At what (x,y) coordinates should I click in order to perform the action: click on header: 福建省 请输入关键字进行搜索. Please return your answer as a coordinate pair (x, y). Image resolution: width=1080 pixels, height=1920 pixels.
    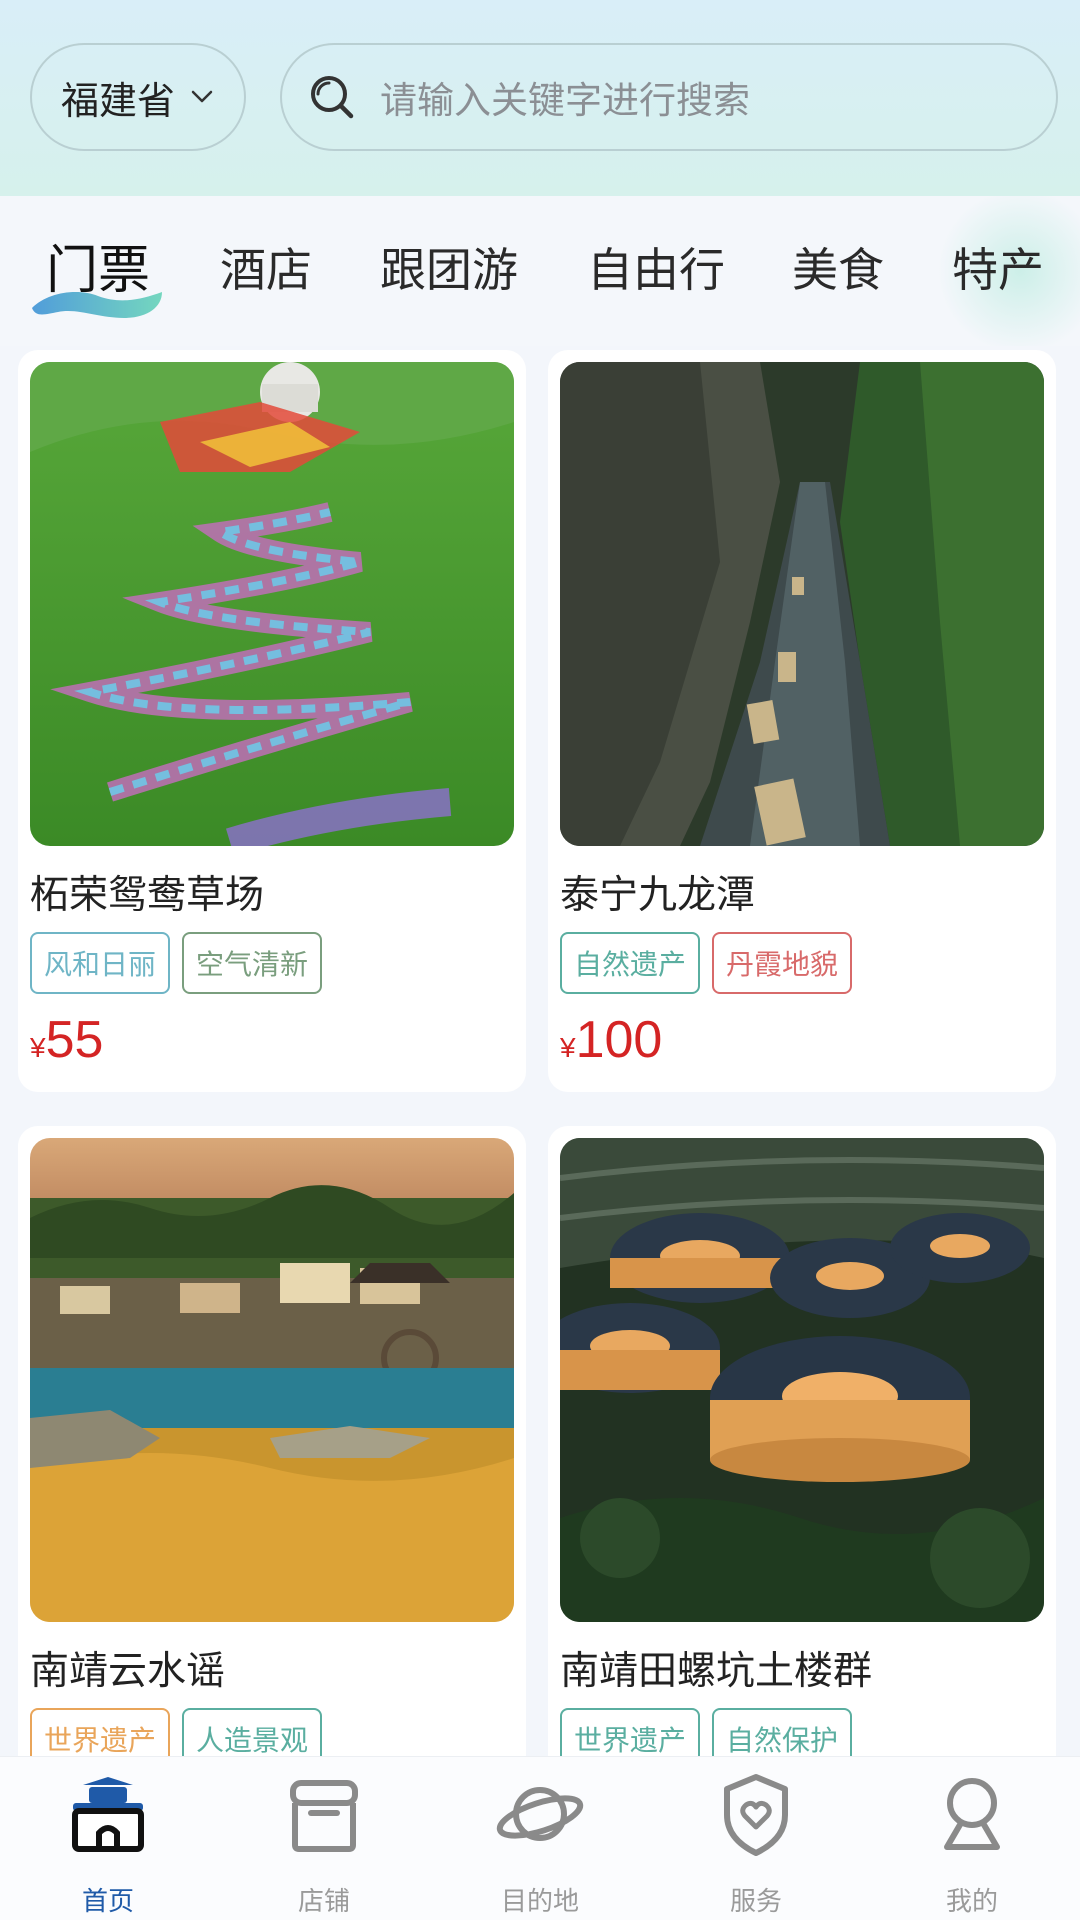
    Looking at the image, I should click on (540, 98).